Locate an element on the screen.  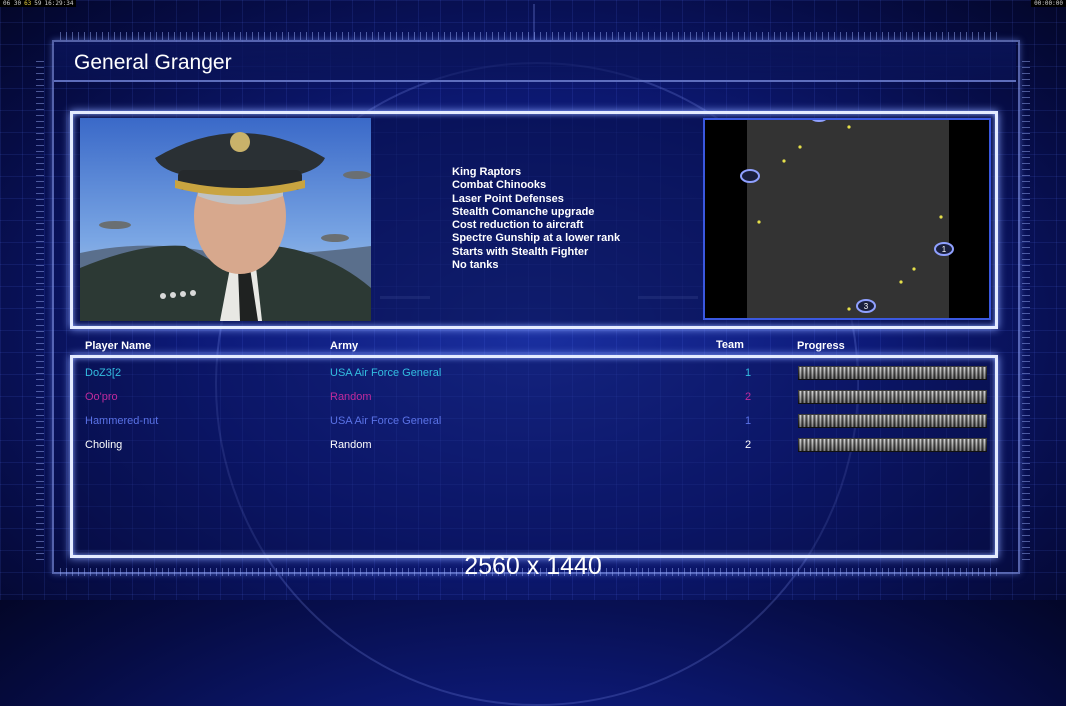
perk-item: Laser Point Defenses is located at coordinates (508, 198).